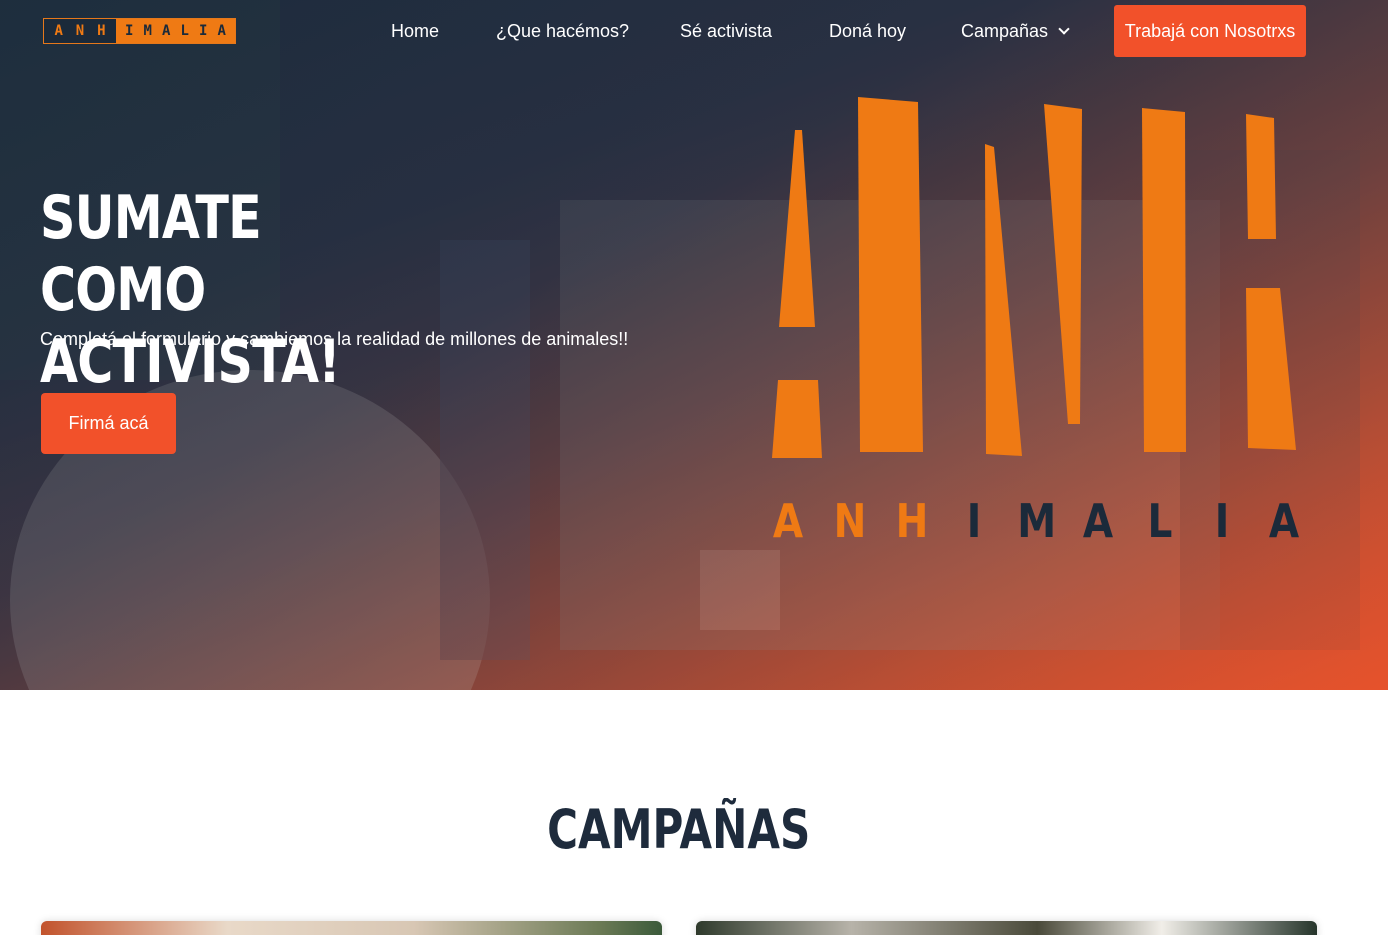  What do you see at coordinates (726, 31) in the screenshot?
I see `nav-item-se-activista: Sé activista` at bounding box center [726, 31].